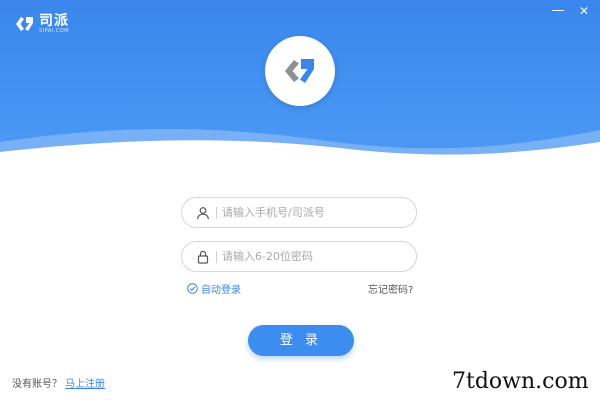 The width and height of the screenshot is (600, 403). I want to click on lock-icon, so click(203, 257).